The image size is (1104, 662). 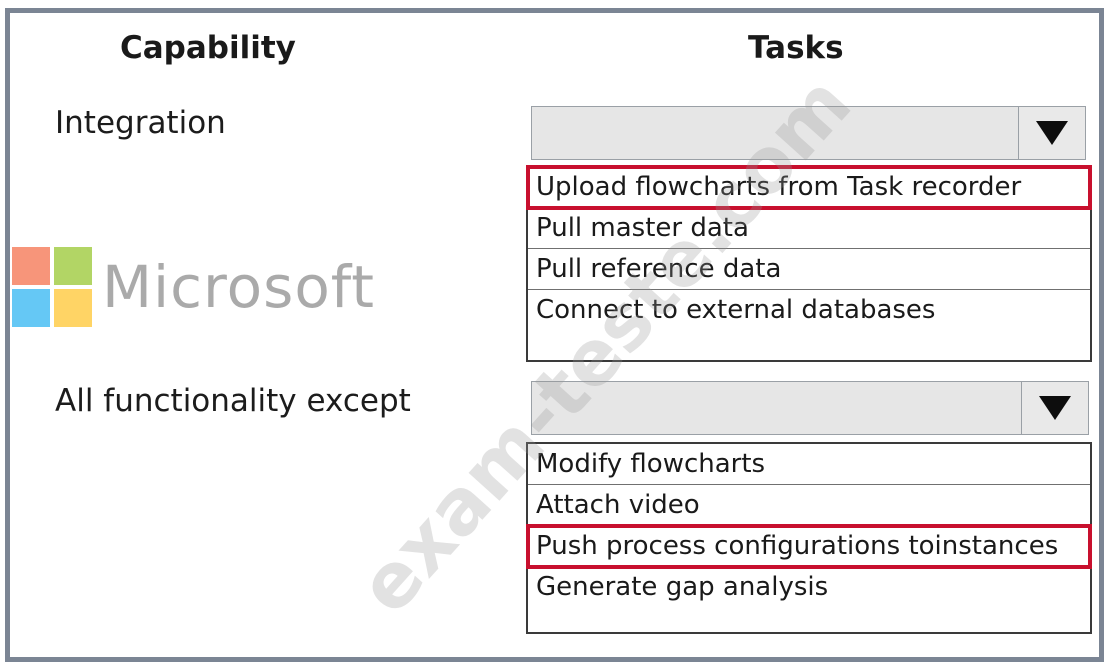 What do you see at coordinates (809, 464) in the screenshot?
I see `all-functionality-option-1: Modify flowcharts` at bounding box center [809, 464].